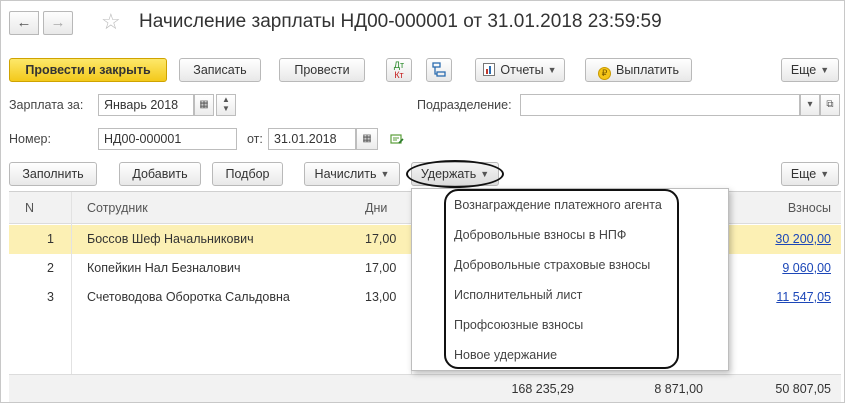 The image size is (845, 403). I want to click on reports-label: Отчеты, so click(522, 70).